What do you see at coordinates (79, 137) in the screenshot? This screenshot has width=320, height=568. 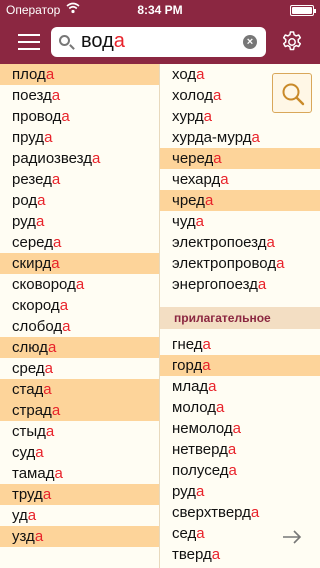 I see `list-item: пруда` at bounding box center [79, 137].